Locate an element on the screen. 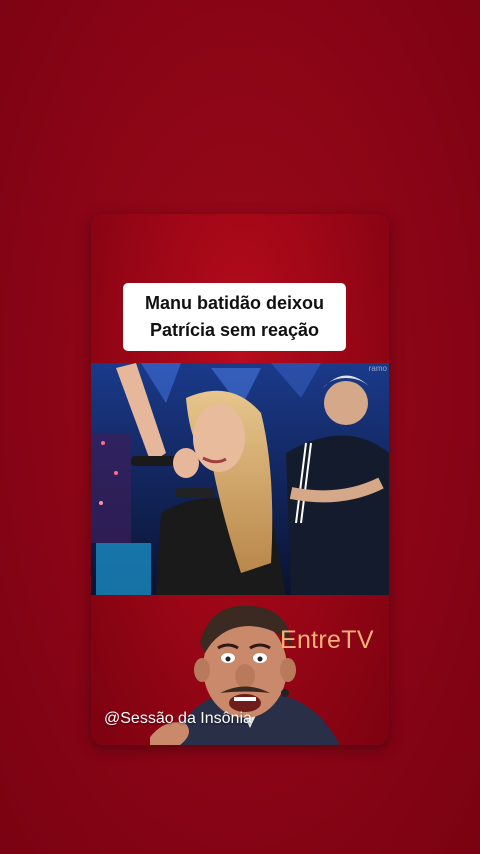 The width and height of the screenshot is (480, 854). caption-line-2: Patrícia sem reação is located at coordinates (234, 330).